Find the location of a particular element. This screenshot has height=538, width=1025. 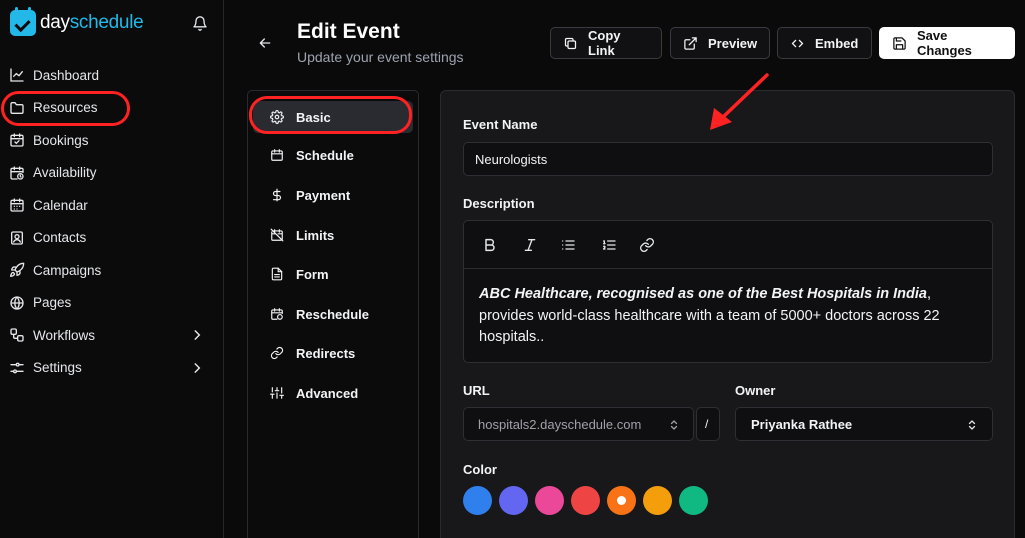

sliders-icon is located at coordinates (17, 368).